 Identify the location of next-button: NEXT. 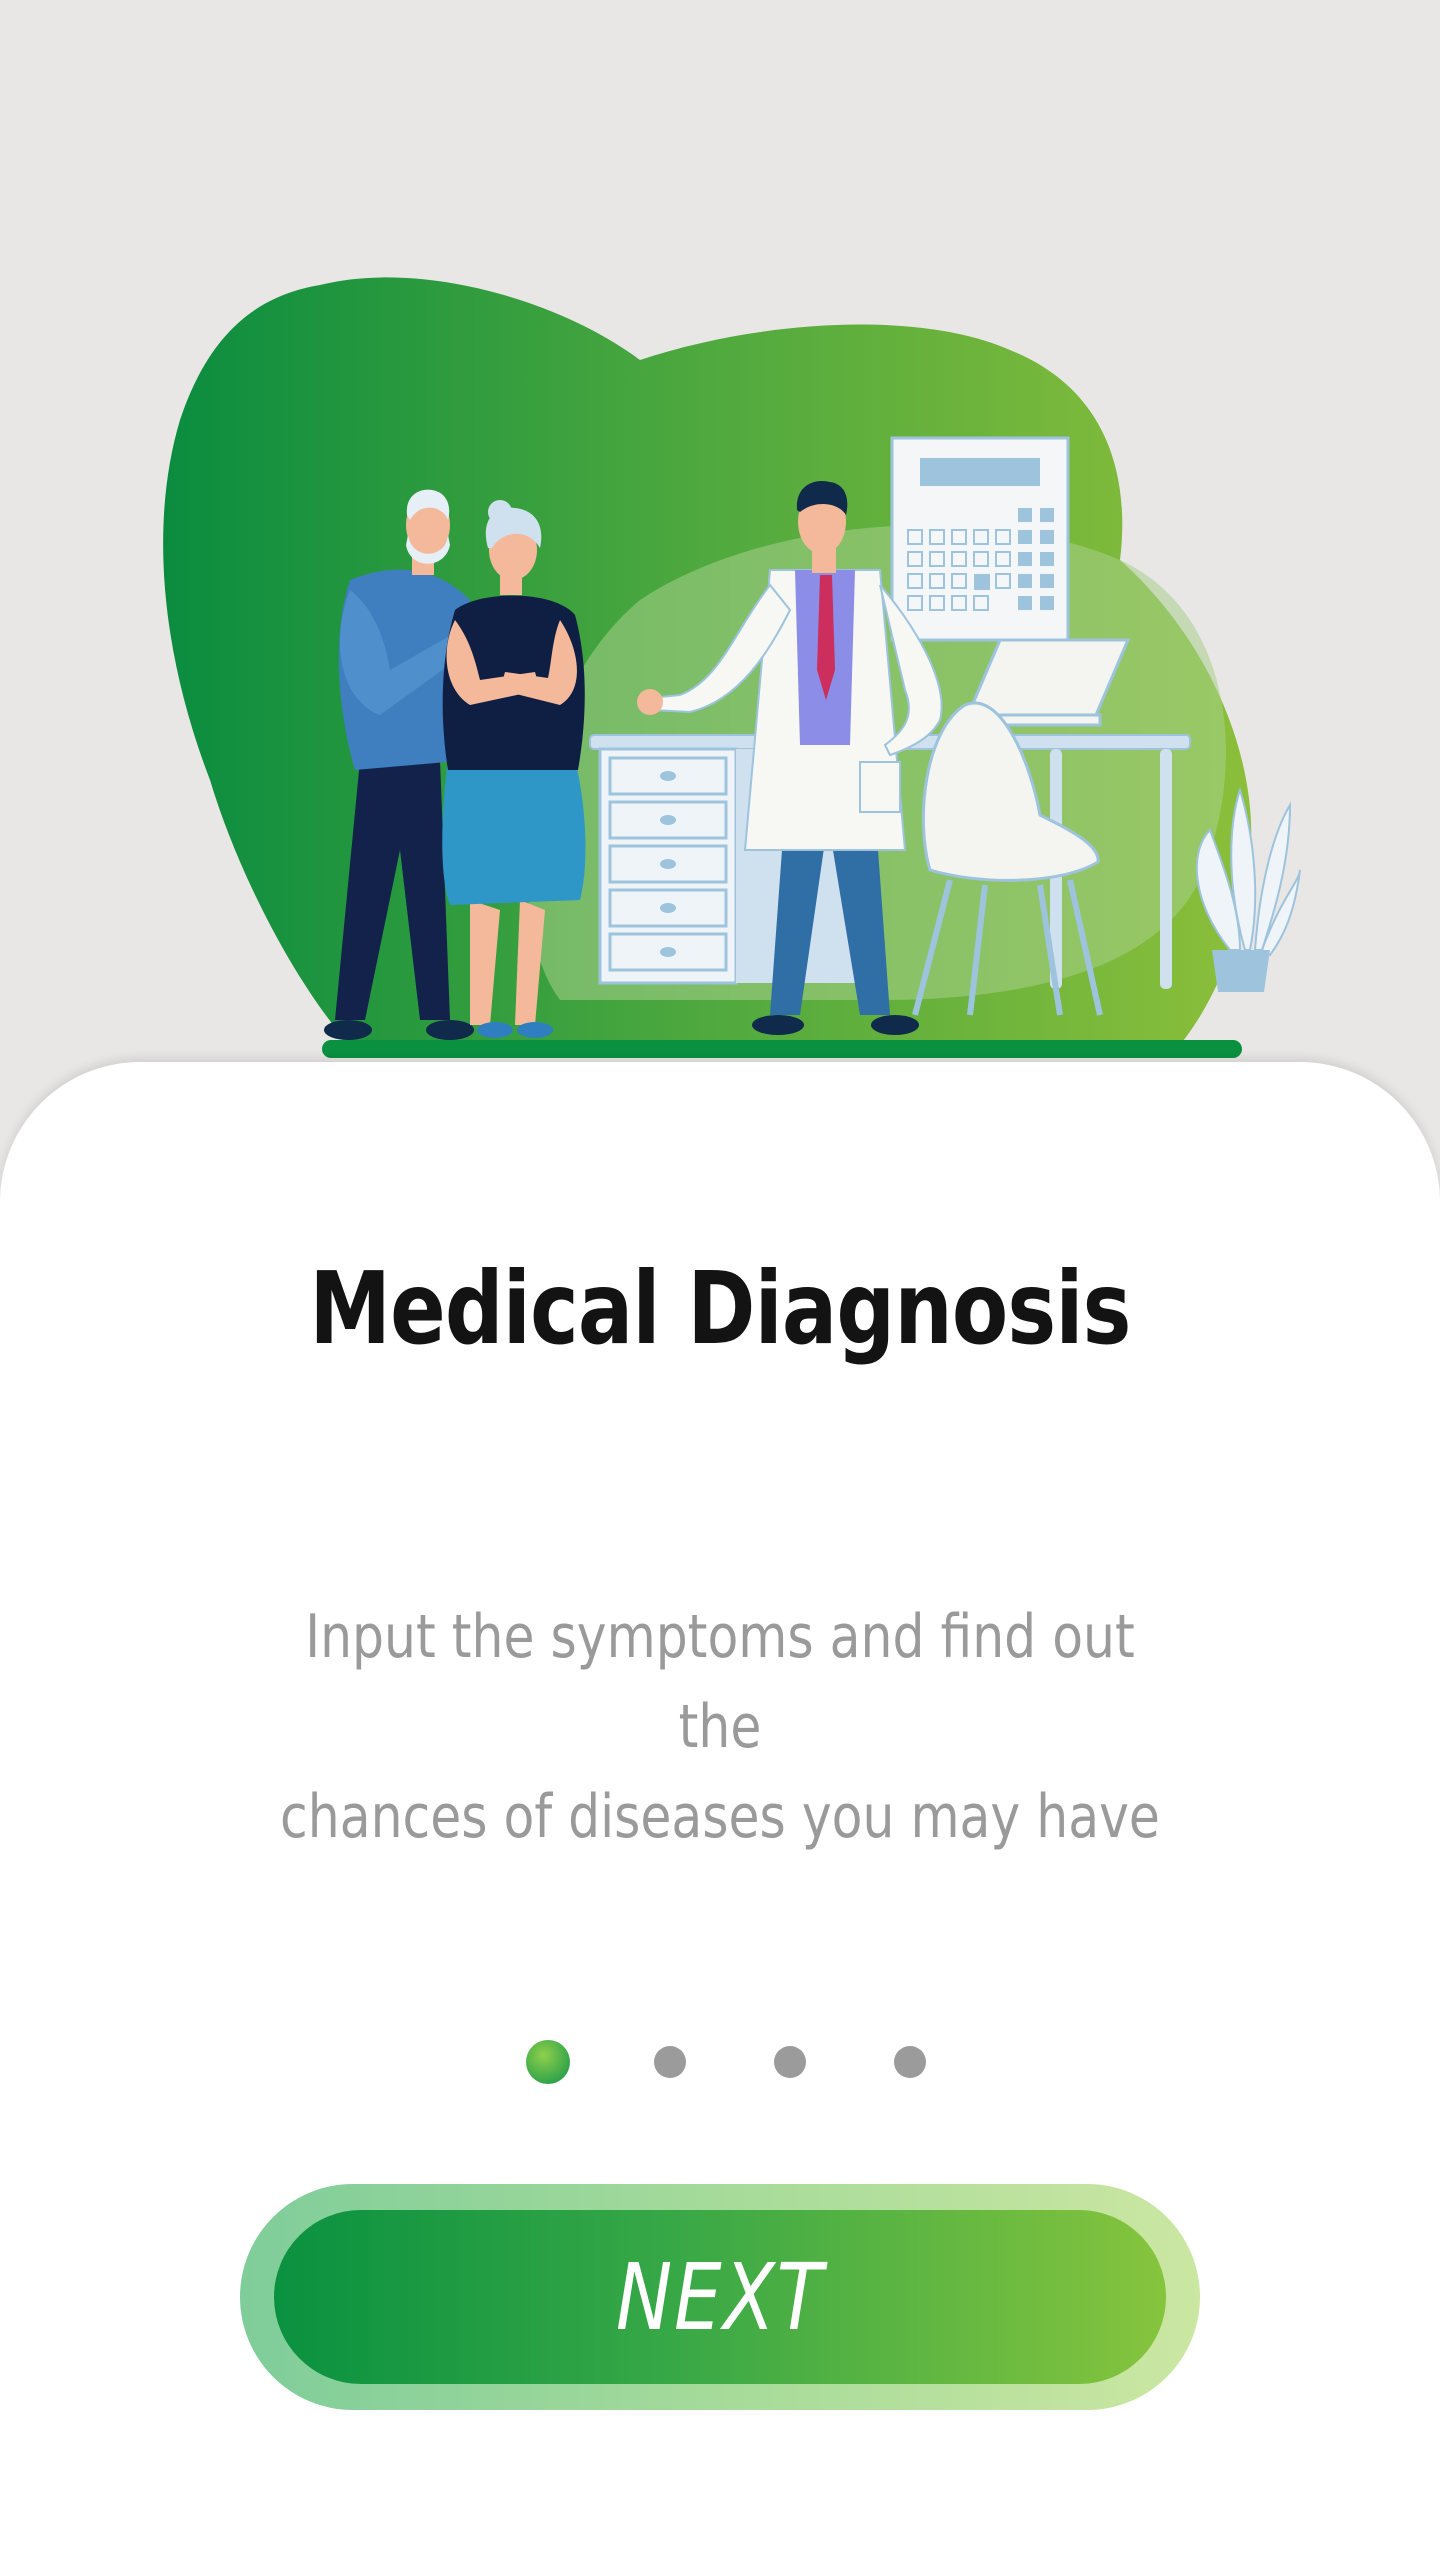
(720, 2297).